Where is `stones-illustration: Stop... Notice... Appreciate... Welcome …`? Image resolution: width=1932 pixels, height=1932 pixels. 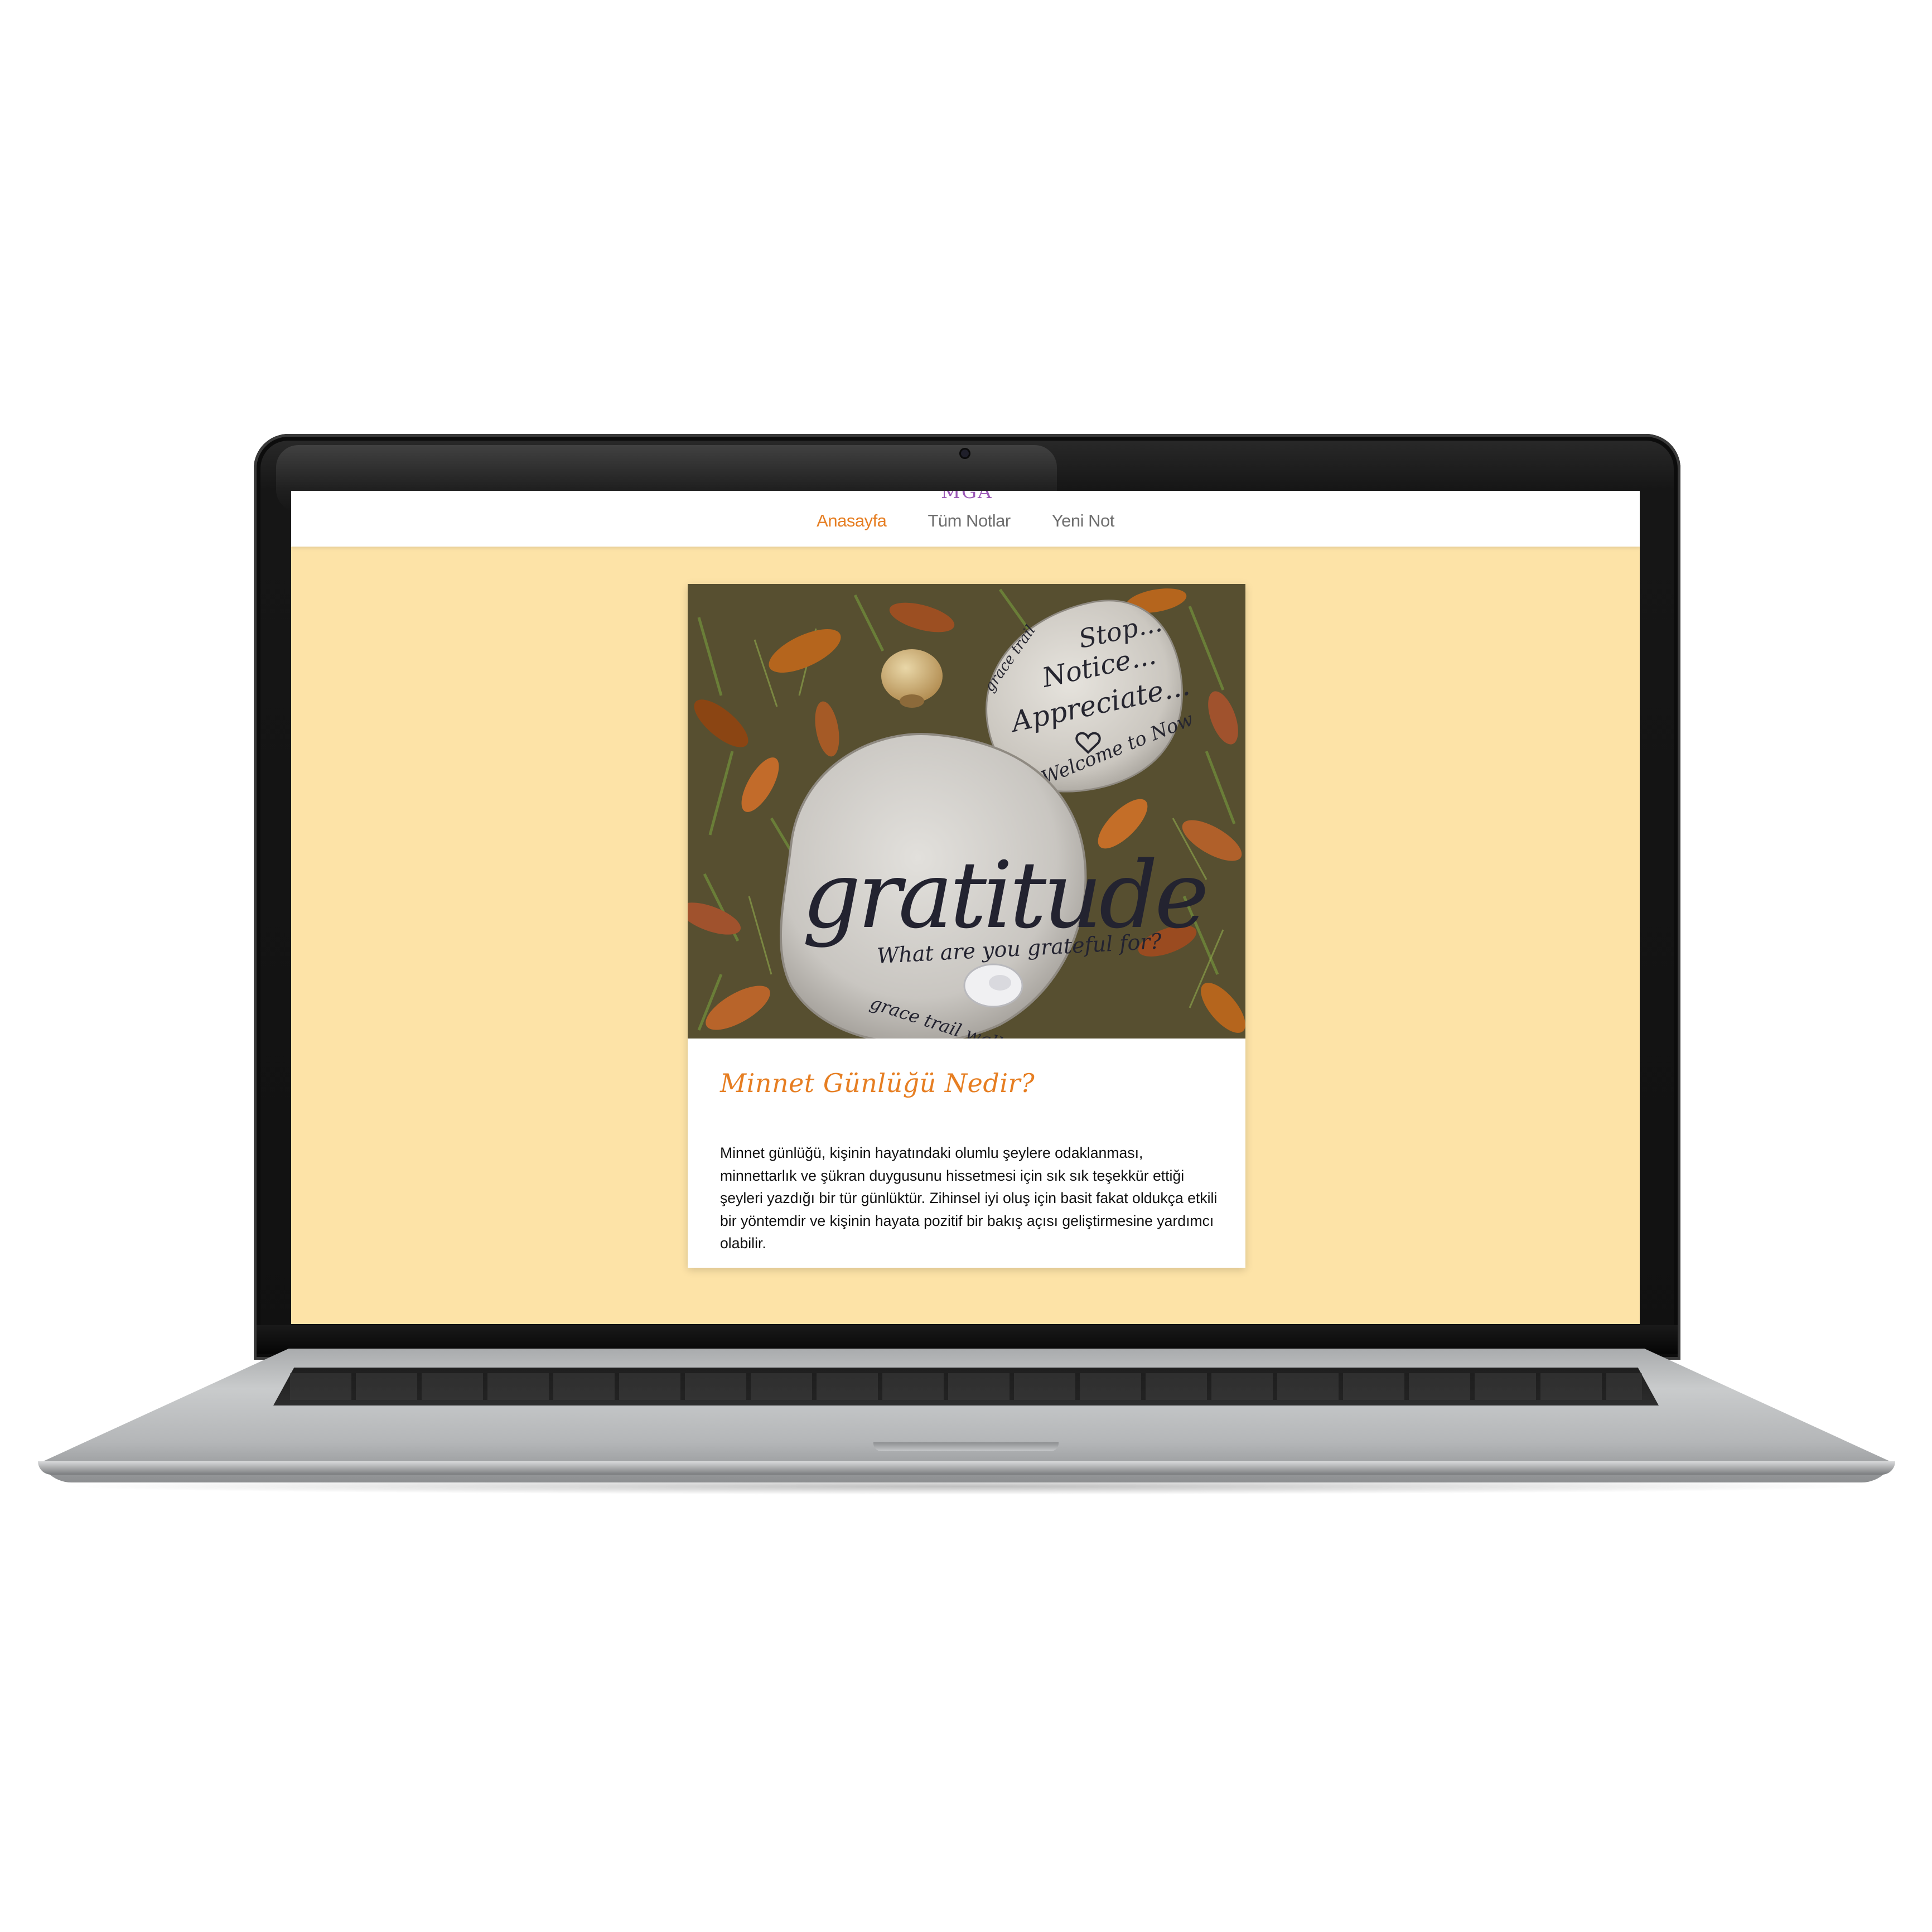
stones-illustration: Stop... Notice... Appreciate... Welcome … is located at coordinates (966, 811).